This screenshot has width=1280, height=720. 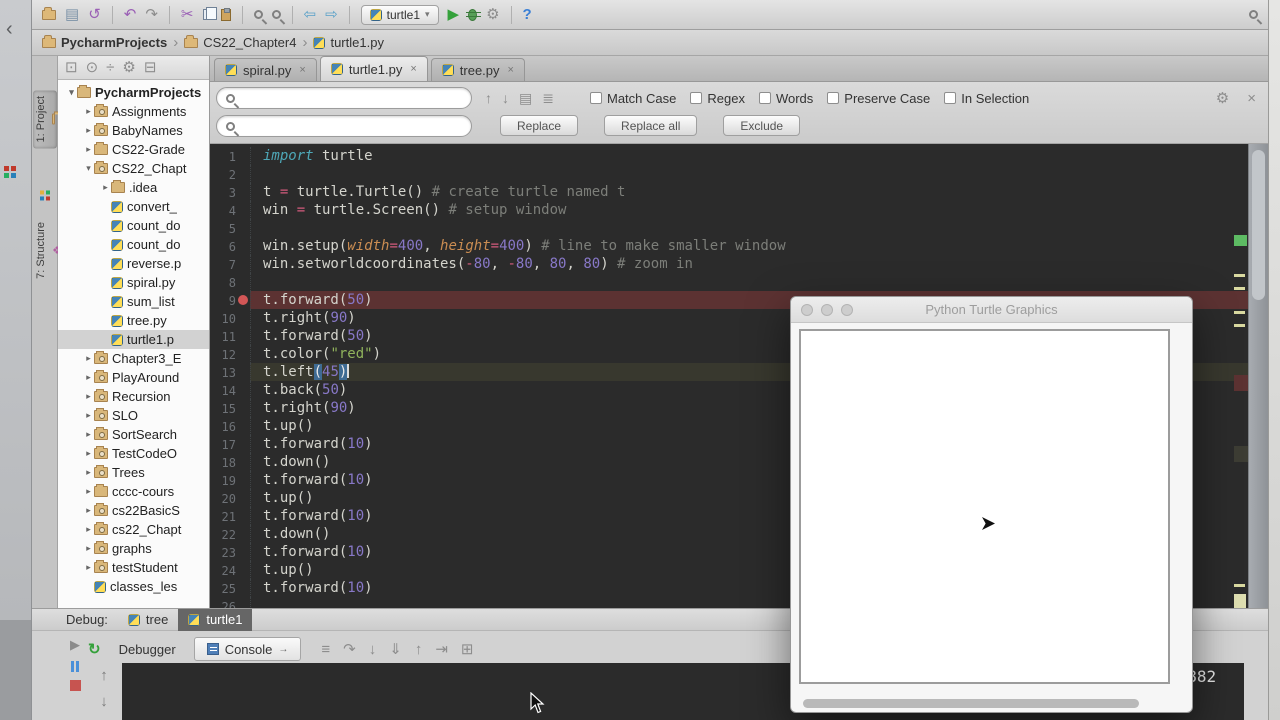 What do you see at coordinates (133, 586) in the screenshot?
I see `tree-item-classes-les: classes_les` at bounding box center [133, 586].